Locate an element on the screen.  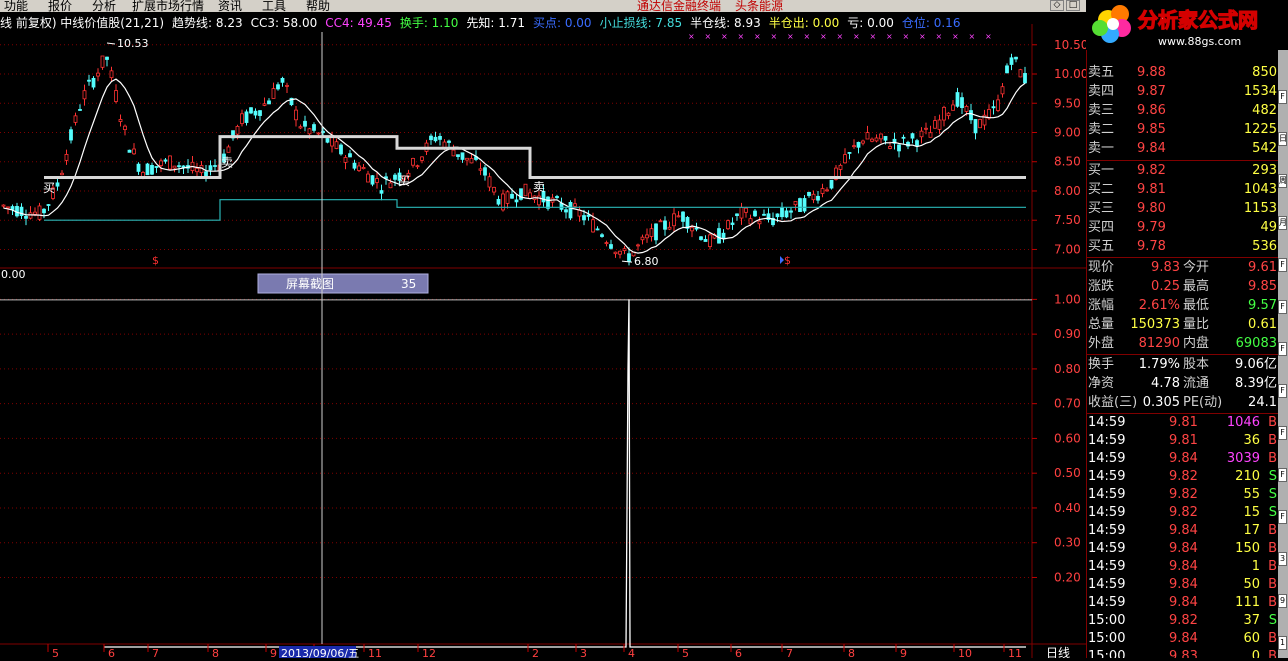
signal-marker: $ is located at coordinates (787, 260).